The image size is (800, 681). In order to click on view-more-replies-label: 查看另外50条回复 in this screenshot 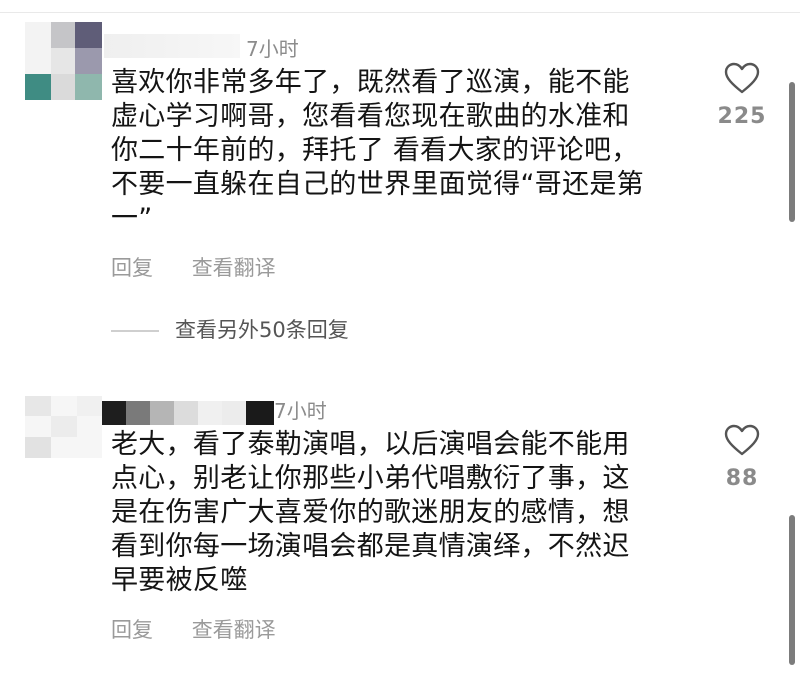, I will do `click(262, 330)`.